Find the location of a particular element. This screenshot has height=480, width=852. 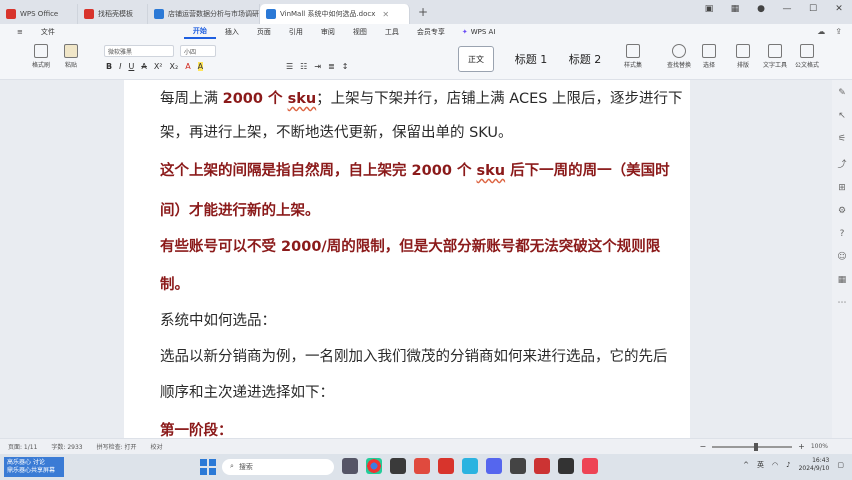

start-windows-icon is located at coordinates (208, 467).